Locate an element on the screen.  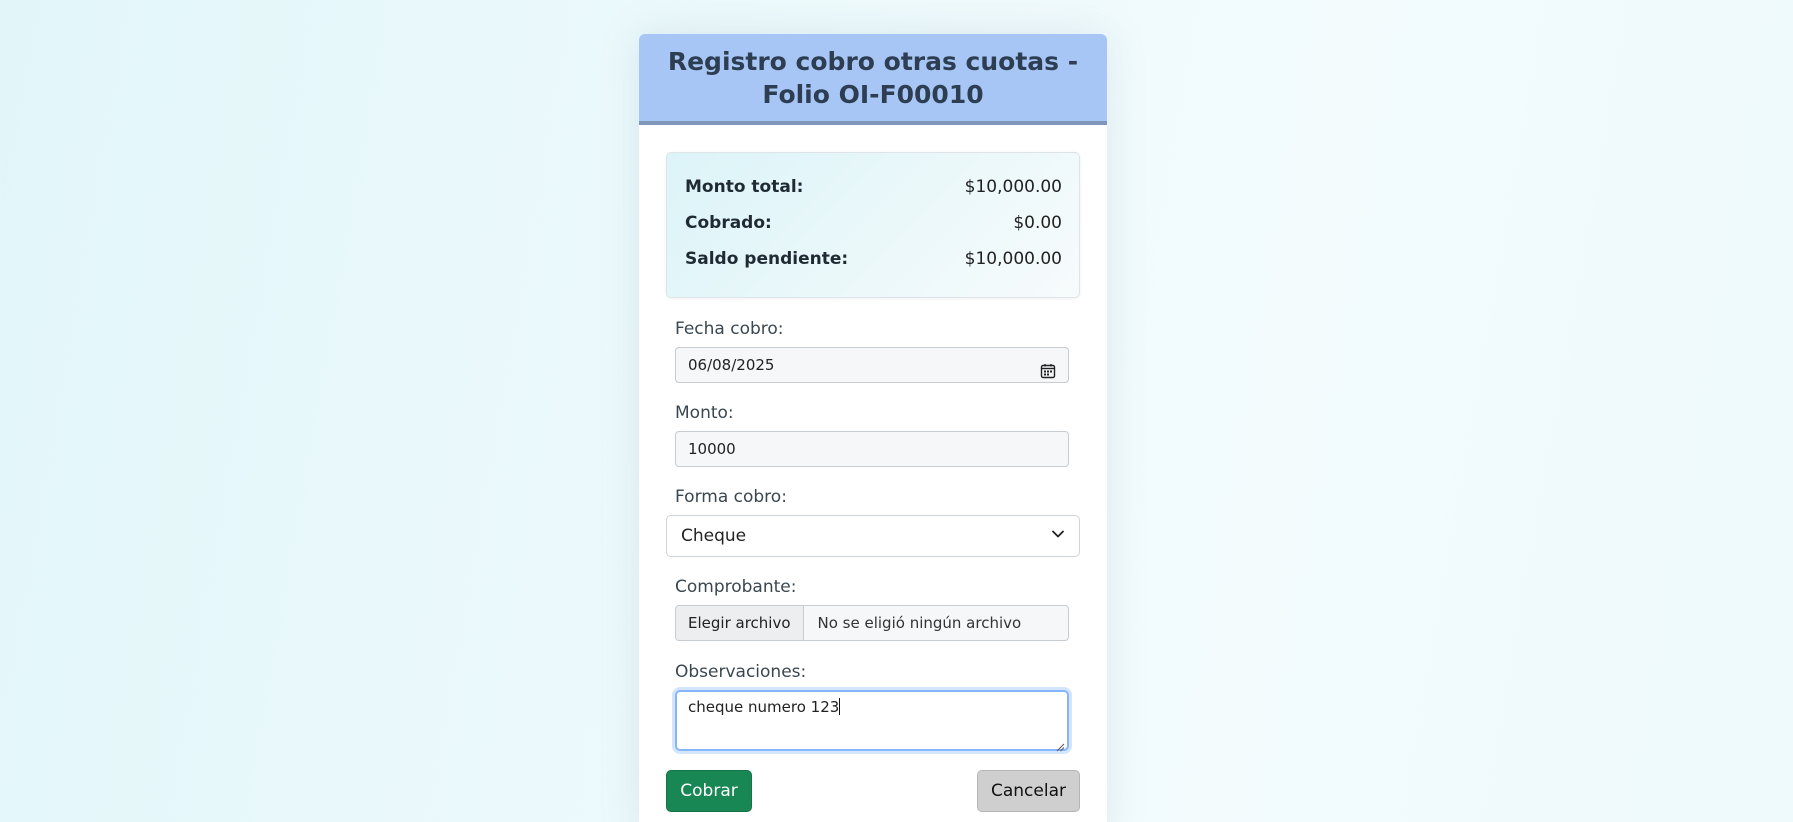
summary-label: Saldo pendiente: is located at coordinates (767, 259).